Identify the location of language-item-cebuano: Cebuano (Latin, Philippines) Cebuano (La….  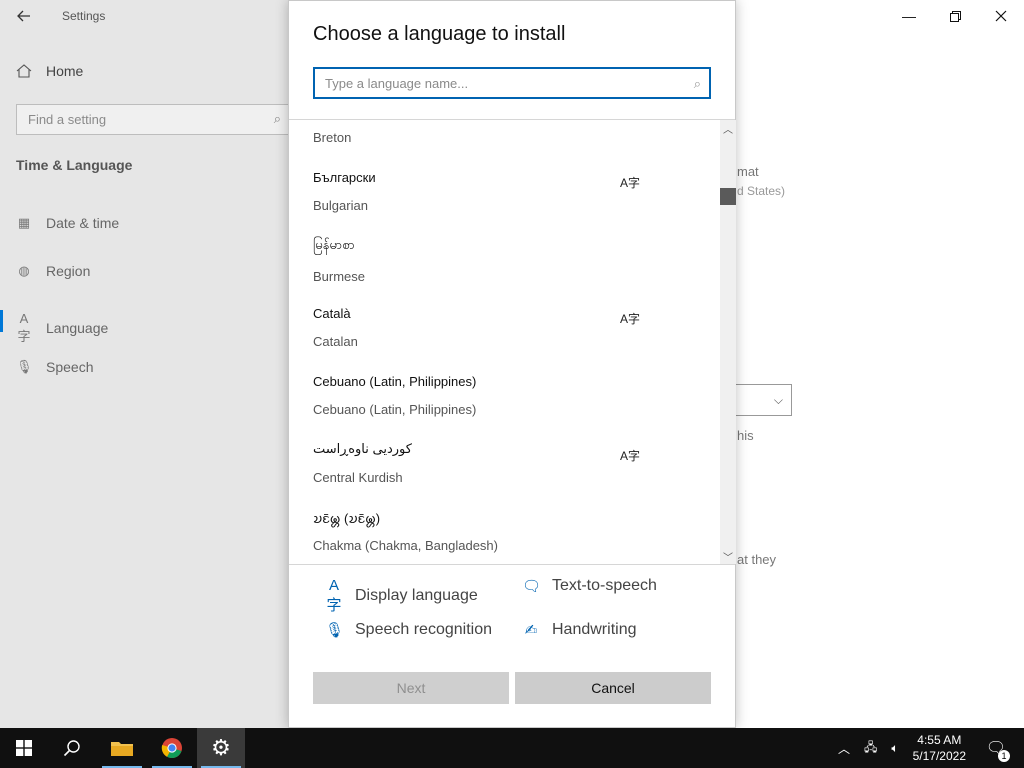
(513, 395).